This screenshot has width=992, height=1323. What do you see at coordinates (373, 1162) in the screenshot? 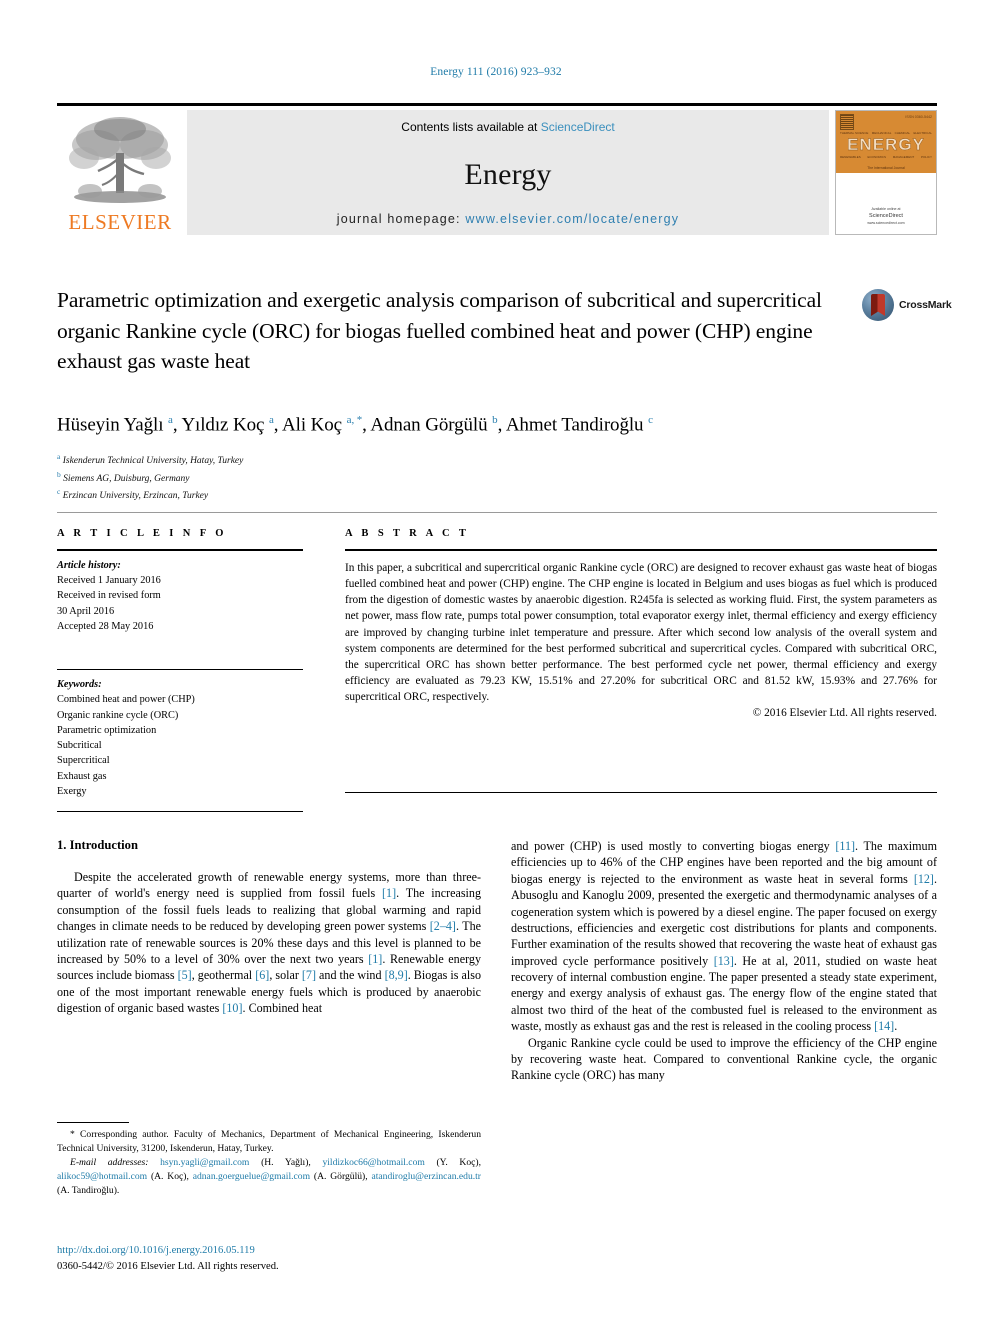
I see `email-link: yildizkoc66@hotmail.com` at bounding box center [373, 1162].